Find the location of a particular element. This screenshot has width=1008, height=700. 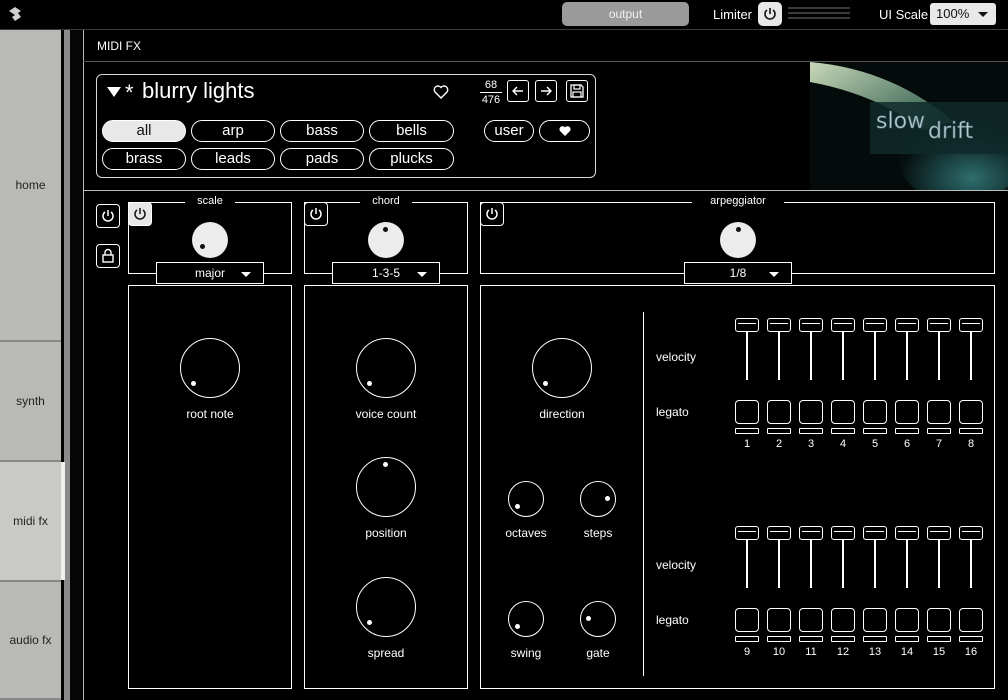

heart-icon is located at coordinates (441, 92).